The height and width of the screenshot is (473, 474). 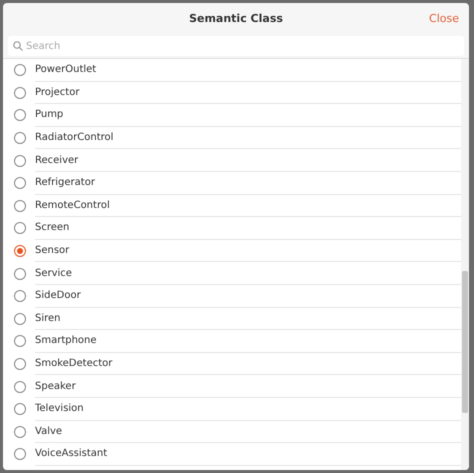 I want to click on item-label: RadiatorControl, so click(x=74, y=138).